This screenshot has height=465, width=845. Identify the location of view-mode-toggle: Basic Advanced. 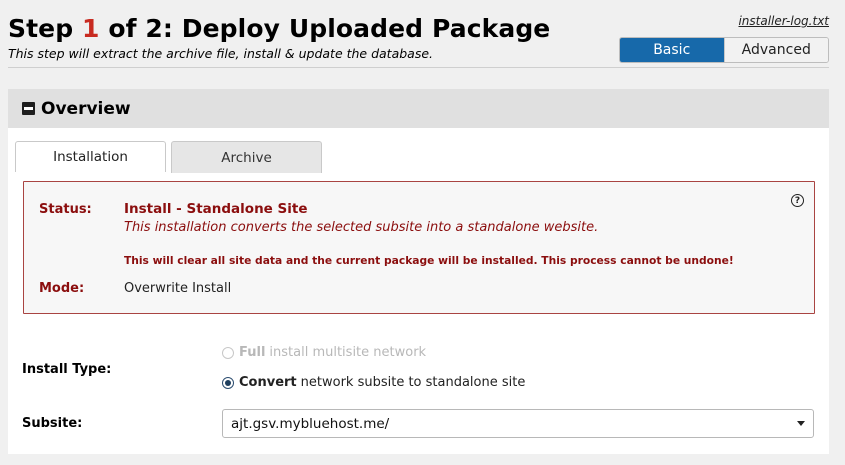
(724, 50).